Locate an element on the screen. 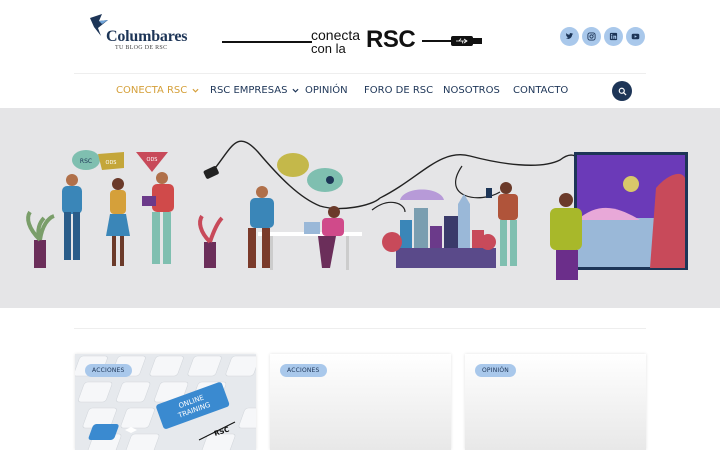 The image size is (720, 450). youtube-link is located at coordinates (635, 36).